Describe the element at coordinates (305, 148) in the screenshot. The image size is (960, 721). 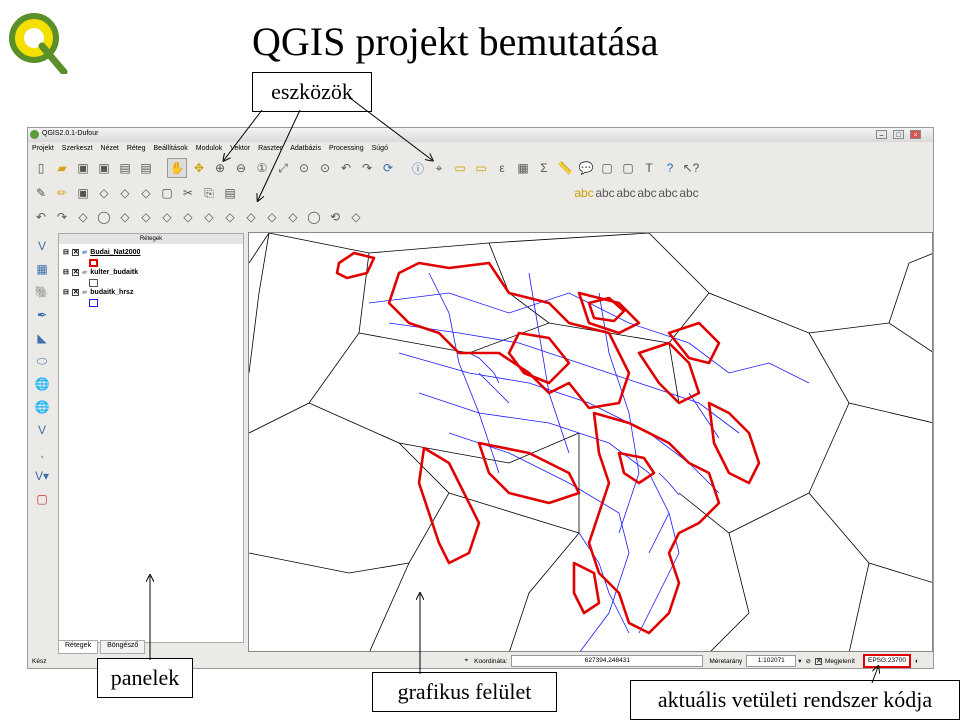
I see `menu-adatbazis: Adatbázis` at that location.